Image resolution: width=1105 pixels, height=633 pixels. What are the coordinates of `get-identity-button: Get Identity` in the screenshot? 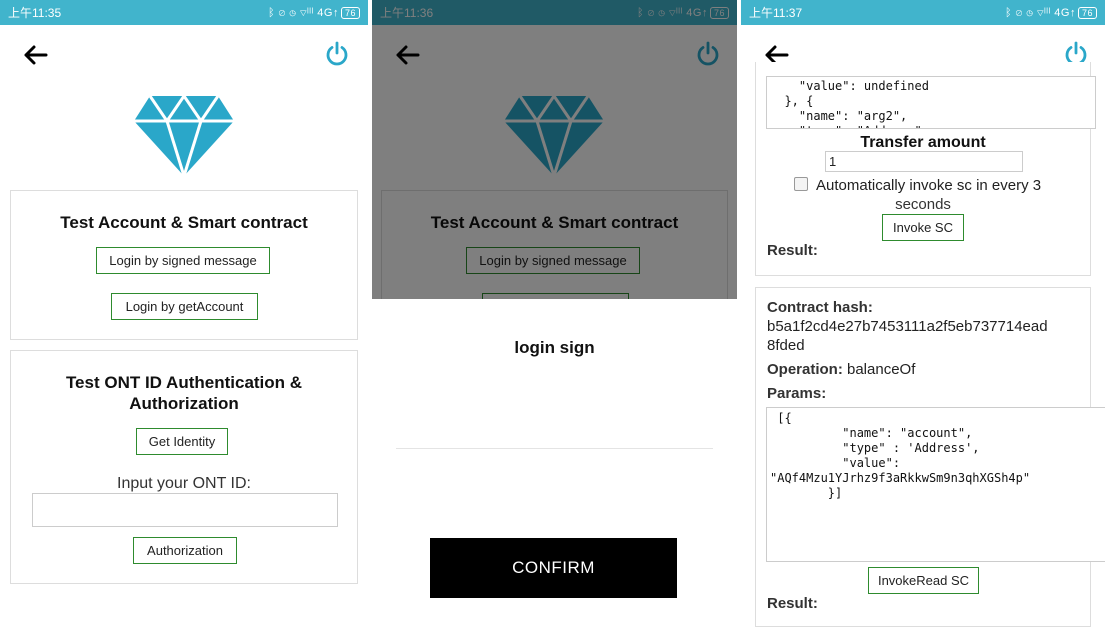 It's located at (182, 441).